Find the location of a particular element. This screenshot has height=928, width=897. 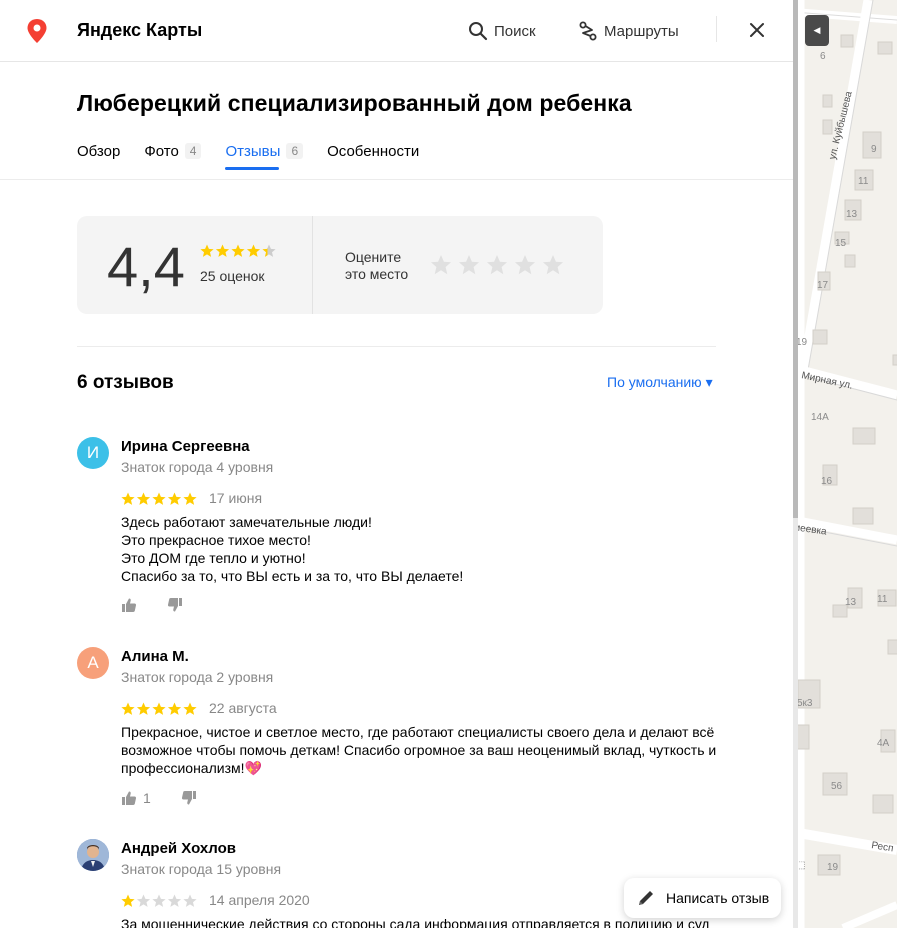

svg-text: 14А is located at coordinates (820, 417).